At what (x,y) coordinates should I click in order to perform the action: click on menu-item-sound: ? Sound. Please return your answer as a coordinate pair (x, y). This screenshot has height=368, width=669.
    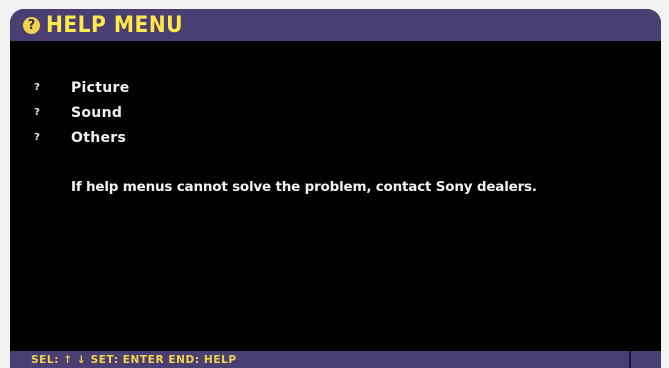
    Looking at the image, I should click on (335, 112).